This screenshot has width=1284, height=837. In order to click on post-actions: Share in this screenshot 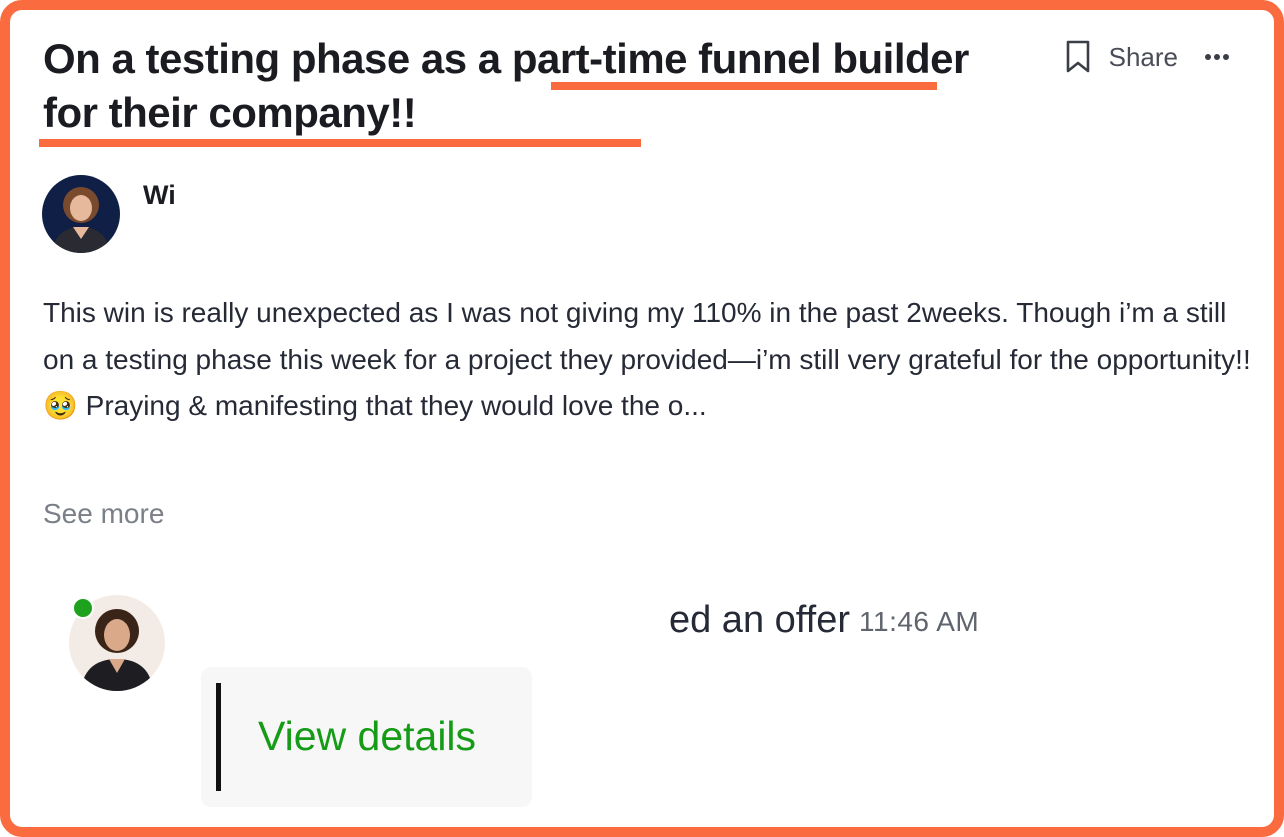, I will do `click(1146, 57)`.